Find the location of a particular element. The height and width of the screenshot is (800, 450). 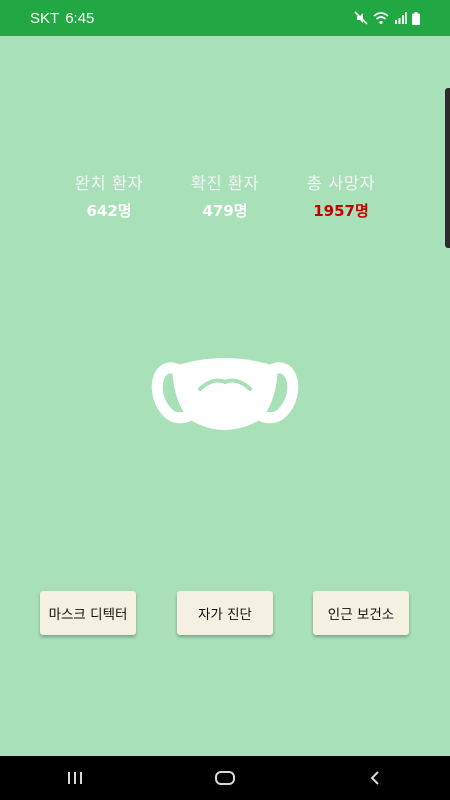

carrier-label: SKT is located at coordinates (45, 18).